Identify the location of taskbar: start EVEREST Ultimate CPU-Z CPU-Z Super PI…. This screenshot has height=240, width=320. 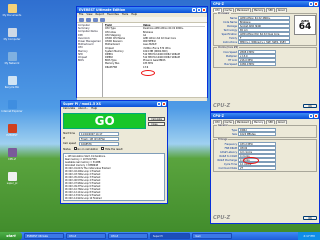
(160, 236).